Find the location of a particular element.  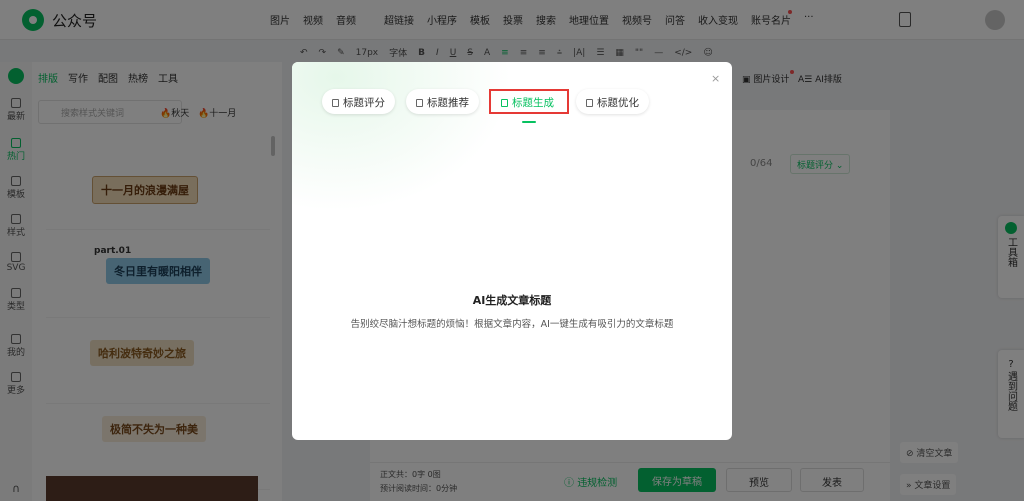

modal-description: 告别绞尽脑汁想标题的烦恼！根据文章内容，AI一键生成有吸引力的文章标题 is located at coordinates (512, 324).